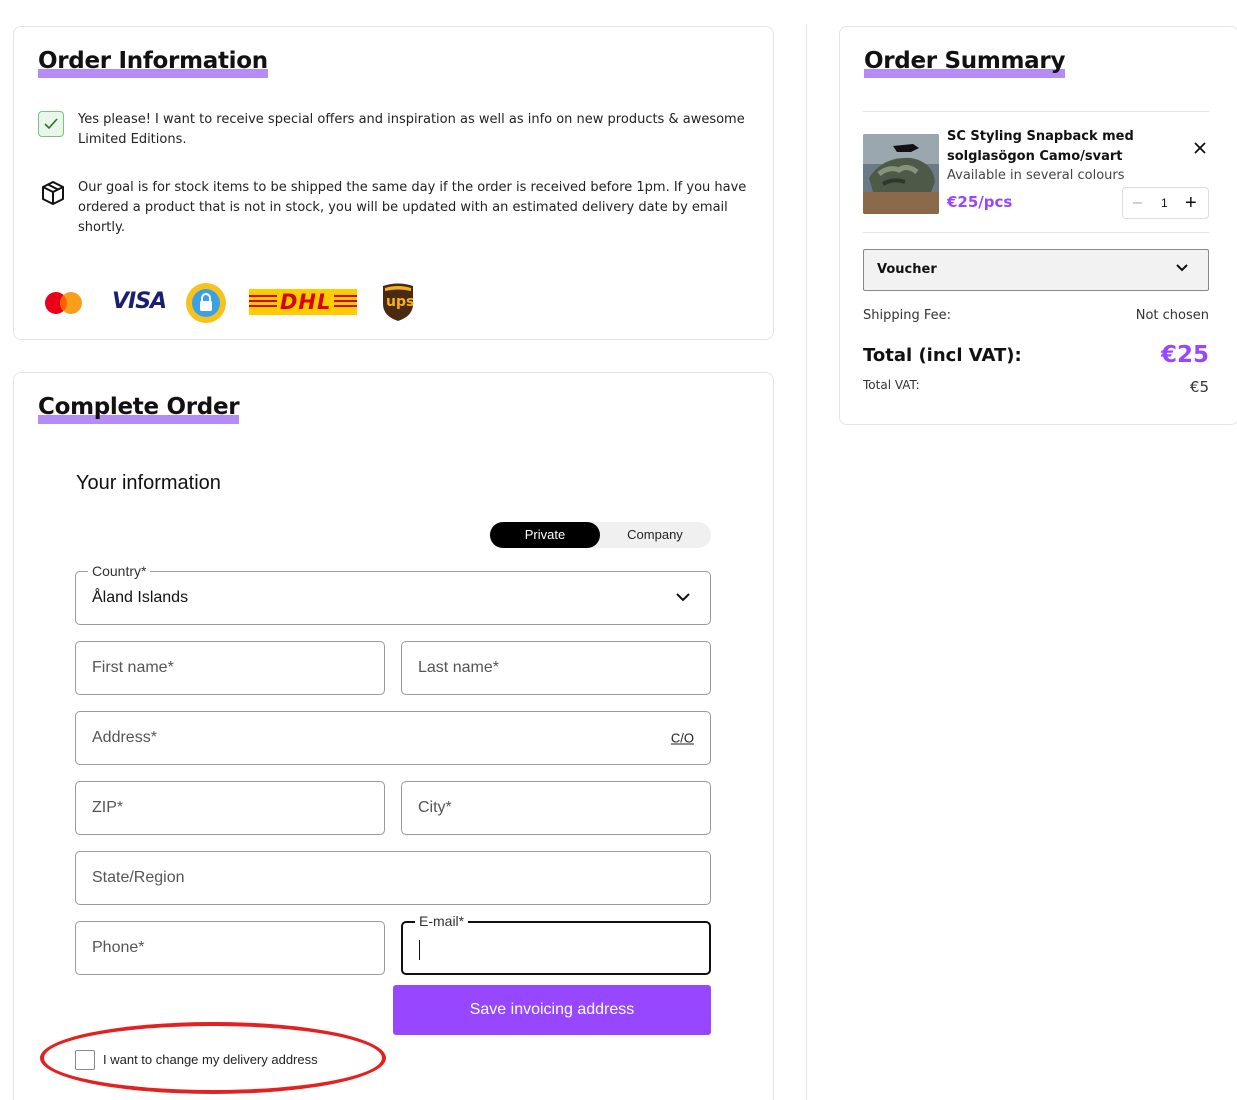 Image resolution: width=1237 pixels, height=1100 pixels. Describe the element at coordinates (303, 302) in the screenshot. I see `dhl-icon: DHL` at that location.